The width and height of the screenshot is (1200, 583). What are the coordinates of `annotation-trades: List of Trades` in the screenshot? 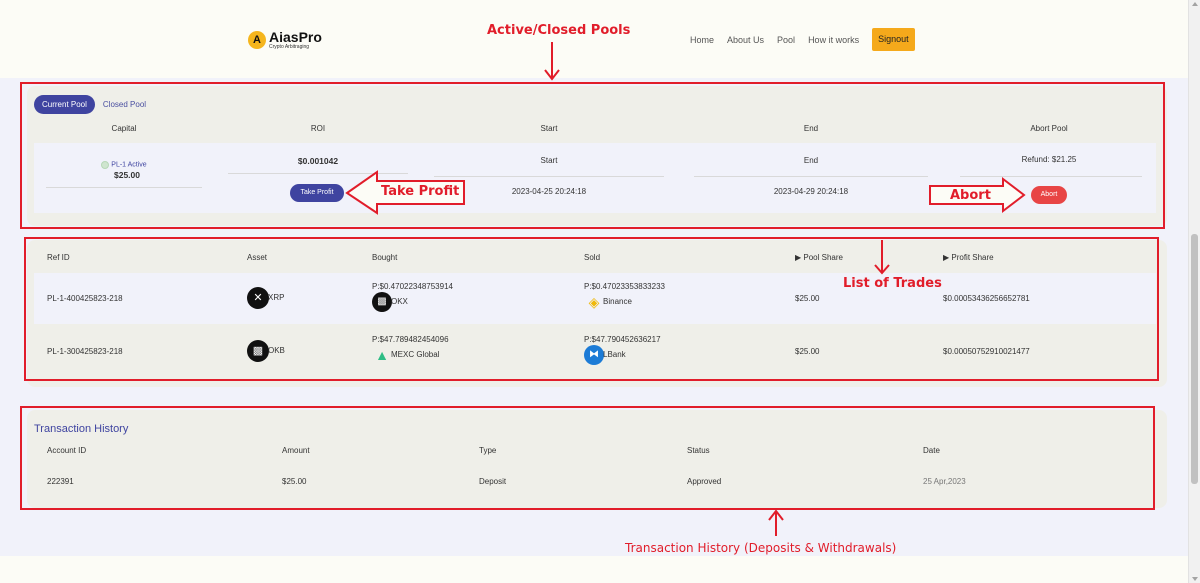 It's located at (892, 283).